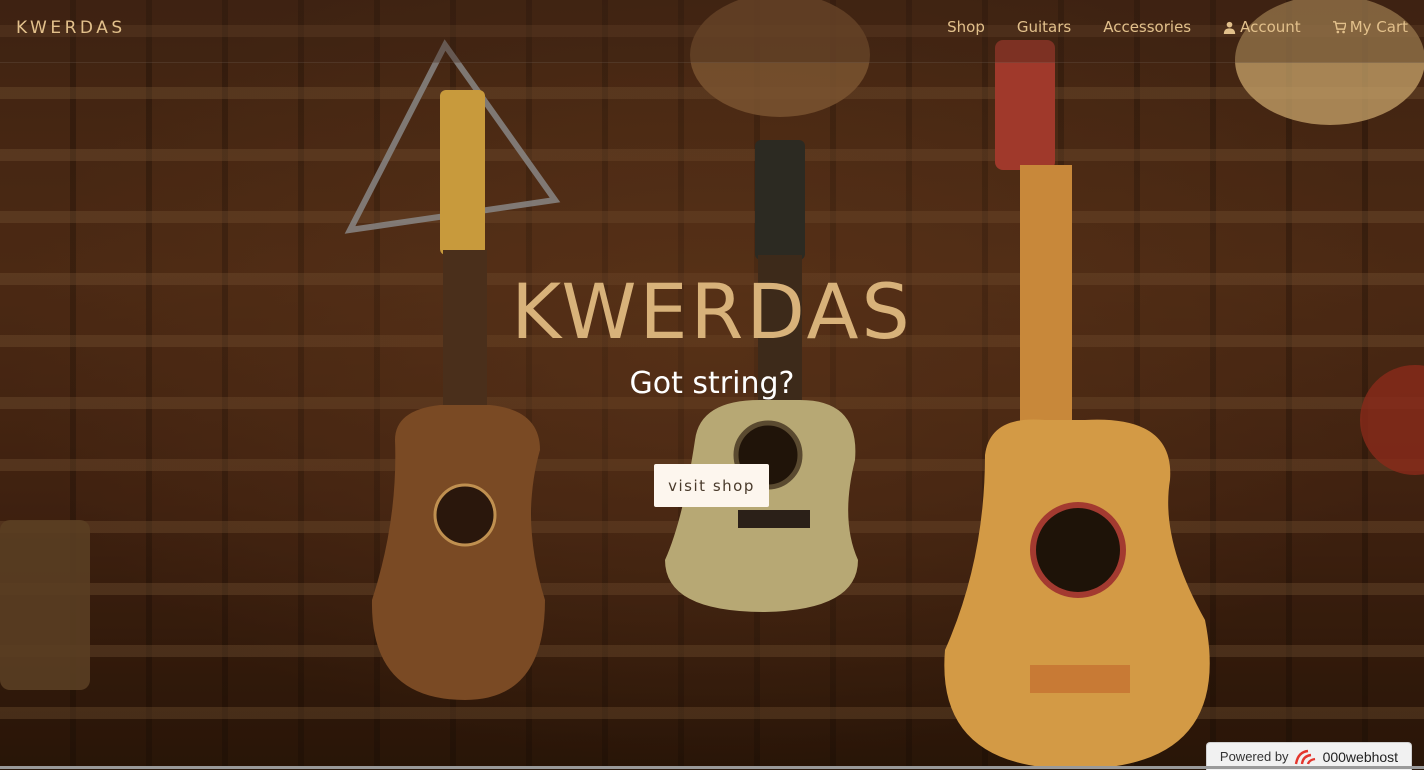  I want to click on cart-icon, so click(1339, 26).